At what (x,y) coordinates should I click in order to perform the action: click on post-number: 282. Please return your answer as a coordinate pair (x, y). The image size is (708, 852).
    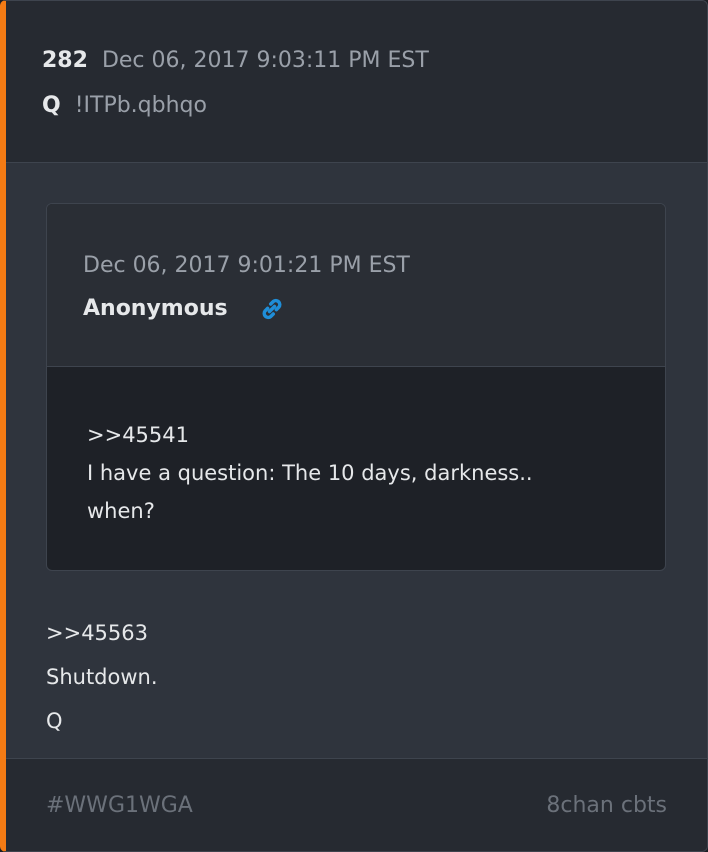
    Looking at the image, I should click on (65, 60).